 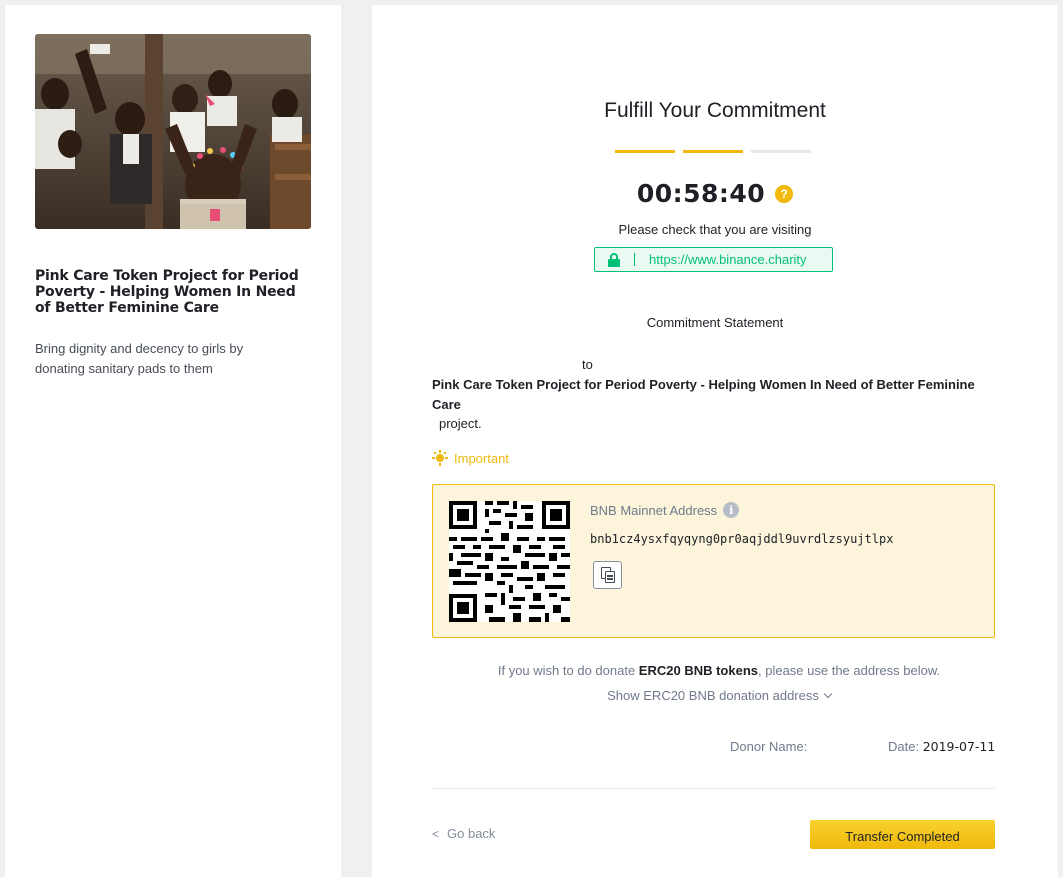 I want to click on progress-steps, so click(x=713, y=151).